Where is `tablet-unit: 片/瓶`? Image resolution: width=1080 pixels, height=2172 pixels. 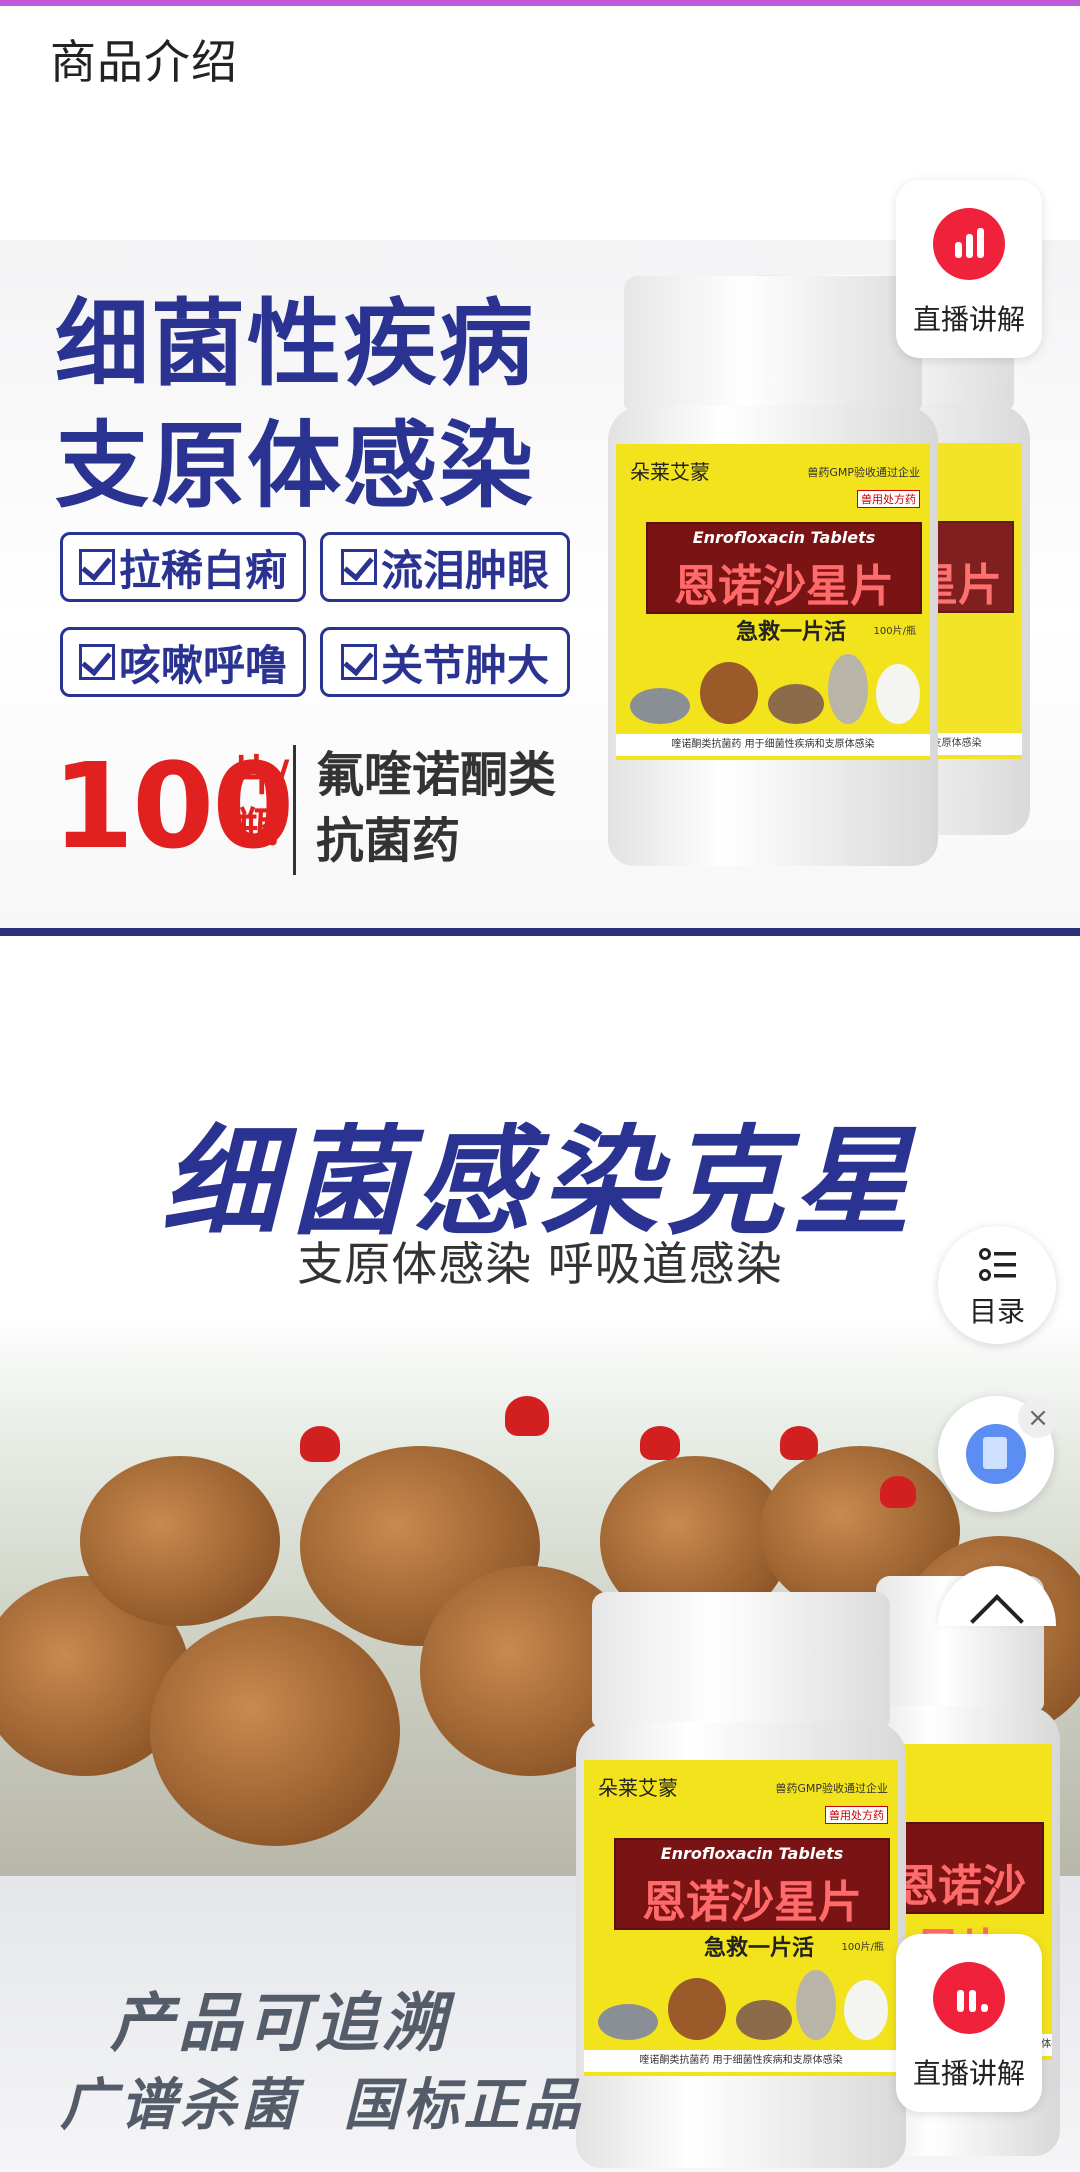
tablet-unit: 片/瓶 is located at coordinates (261, 801).